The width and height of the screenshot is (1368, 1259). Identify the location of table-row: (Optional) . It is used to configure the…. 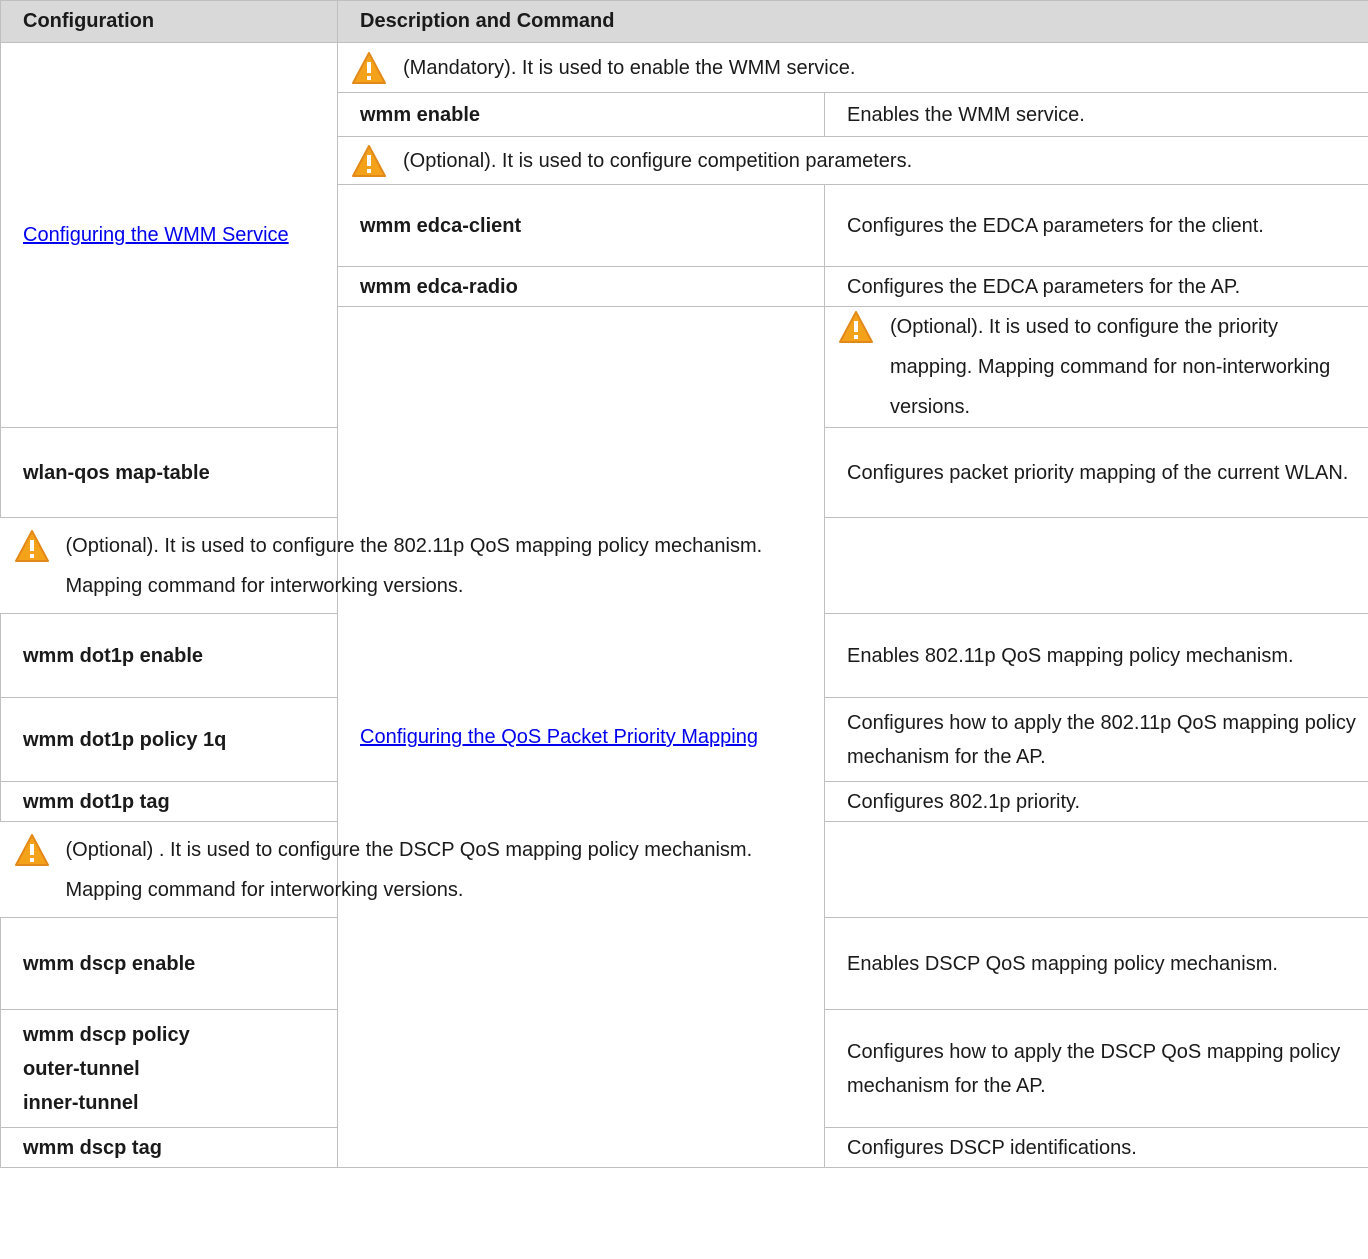
(684, 869).